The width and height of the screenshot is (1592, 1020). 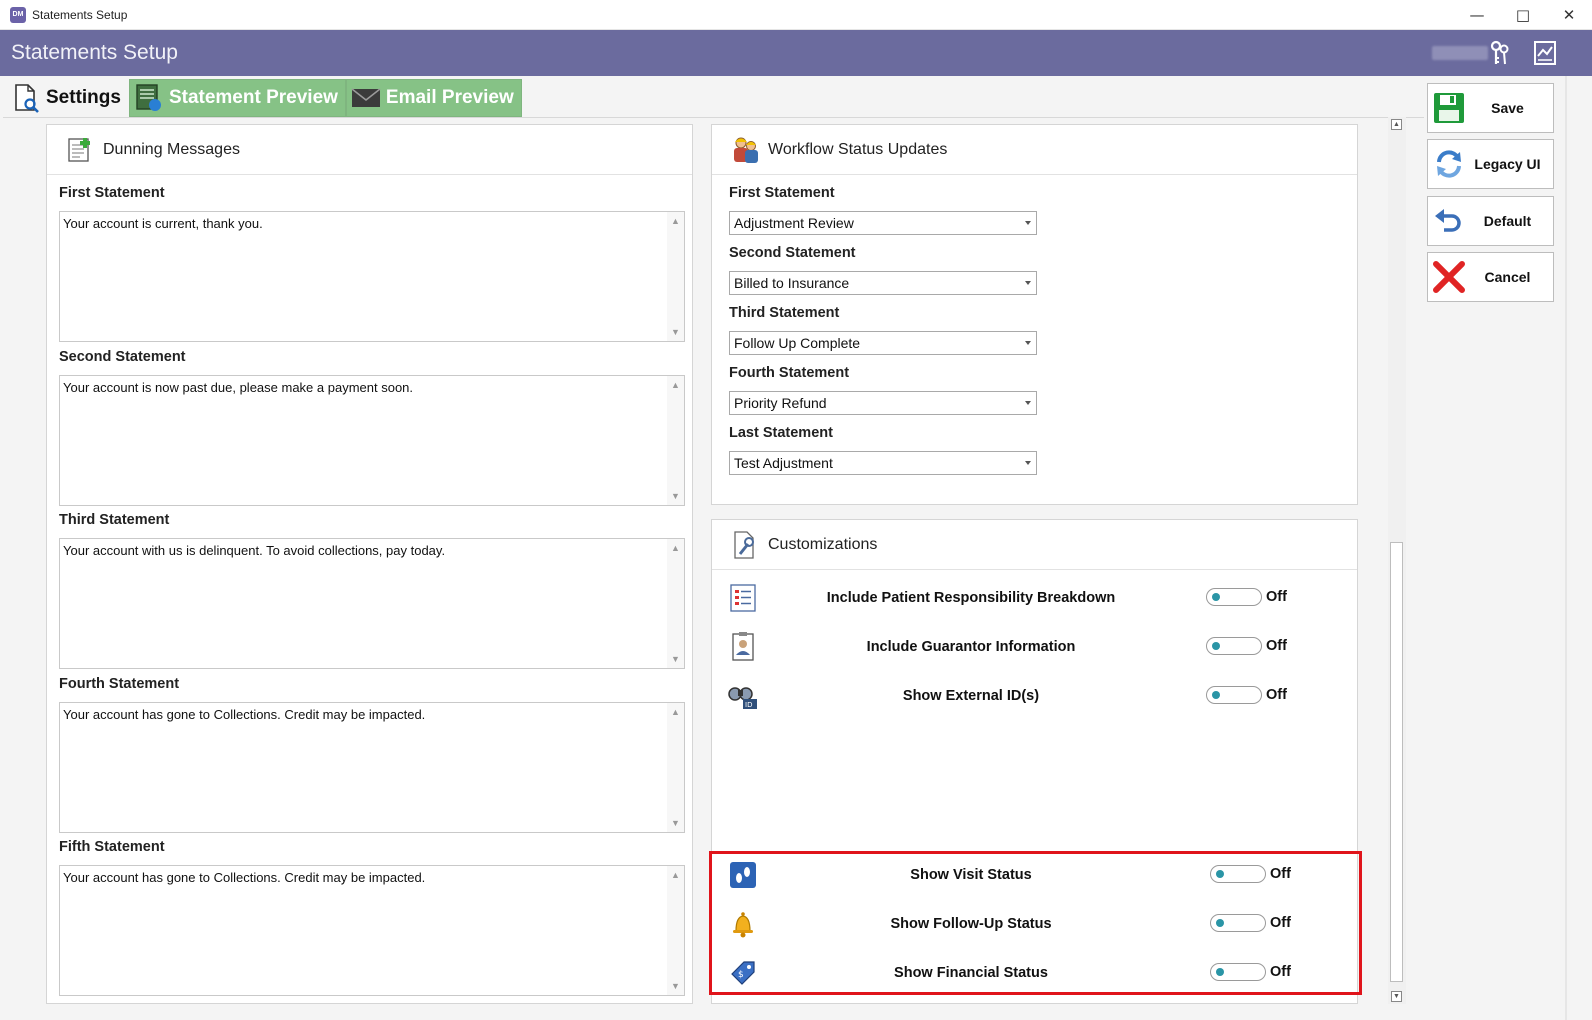 What do you see at coordinates (114, 520) in the screenshot?
I see `dunning-label-third: Third Statement` at bounding box center [114, 520].